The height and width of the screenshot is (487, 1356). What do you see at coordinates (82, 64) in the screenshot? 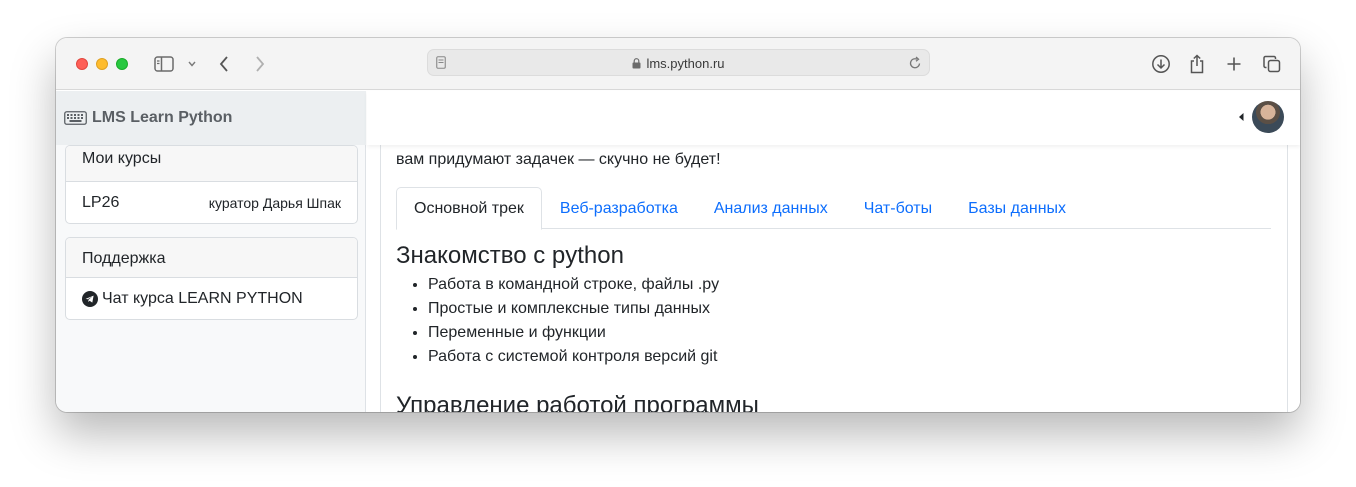
I see `close-window-button` at bounding box center [82, 64].